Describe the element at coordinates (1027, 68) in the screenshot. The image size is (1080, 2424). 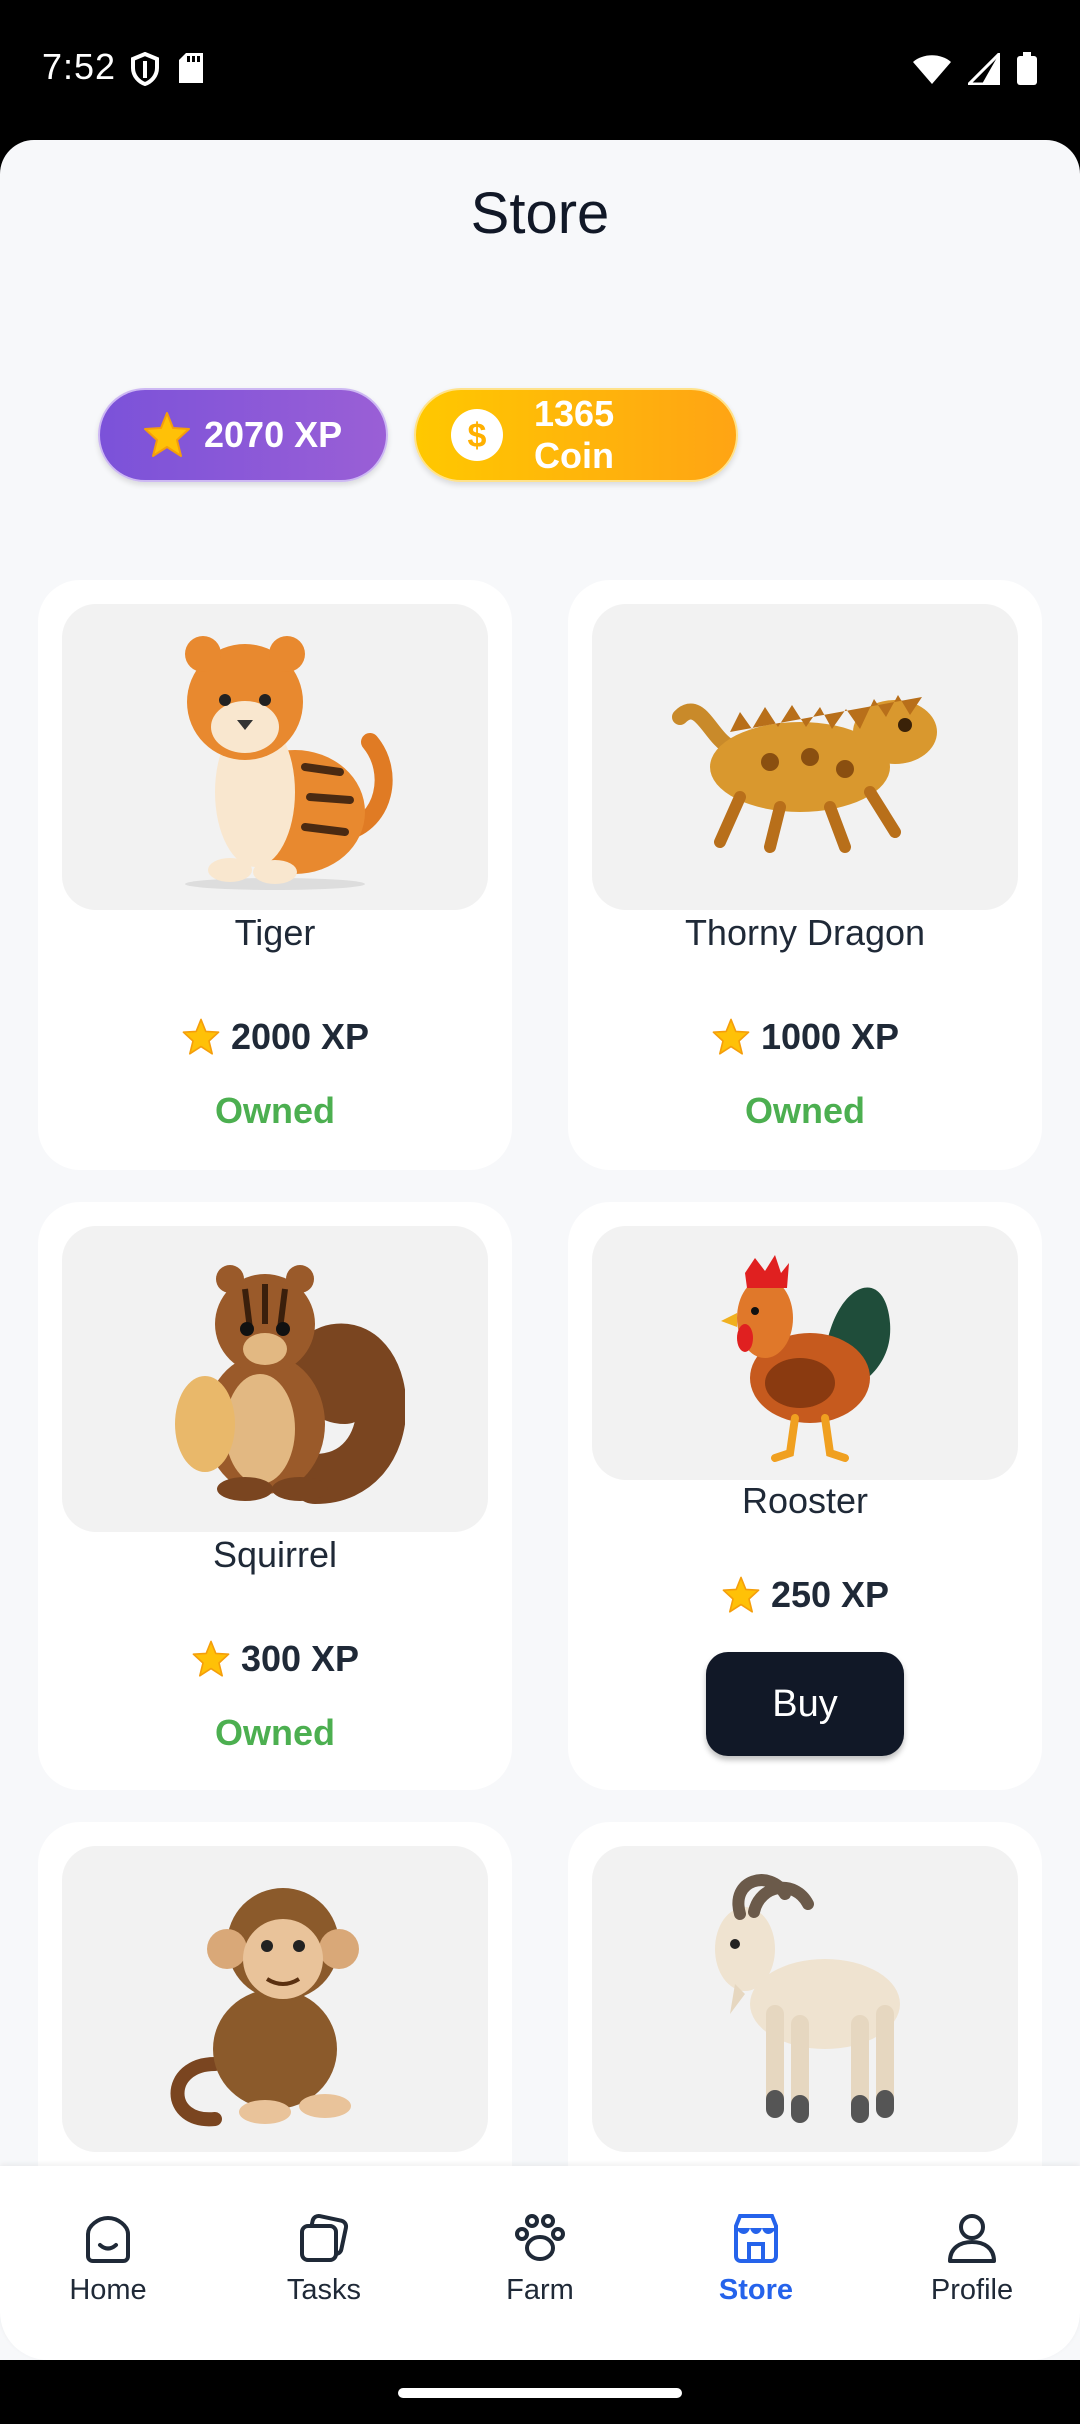
I see `battery-icon` at that location.